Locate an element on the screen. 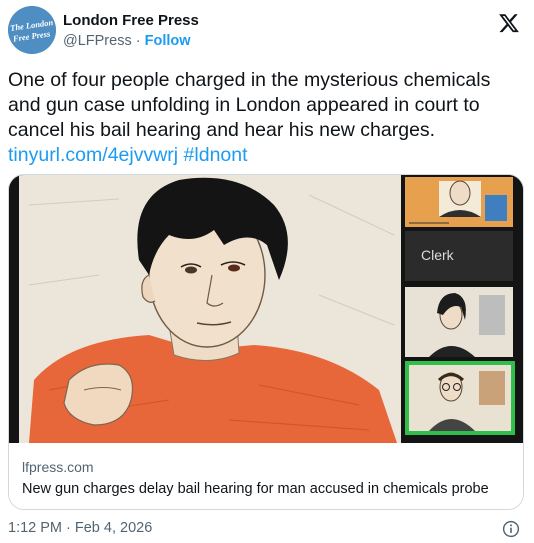  card-domain: lfpress.com is located at coordinates (58, 467).